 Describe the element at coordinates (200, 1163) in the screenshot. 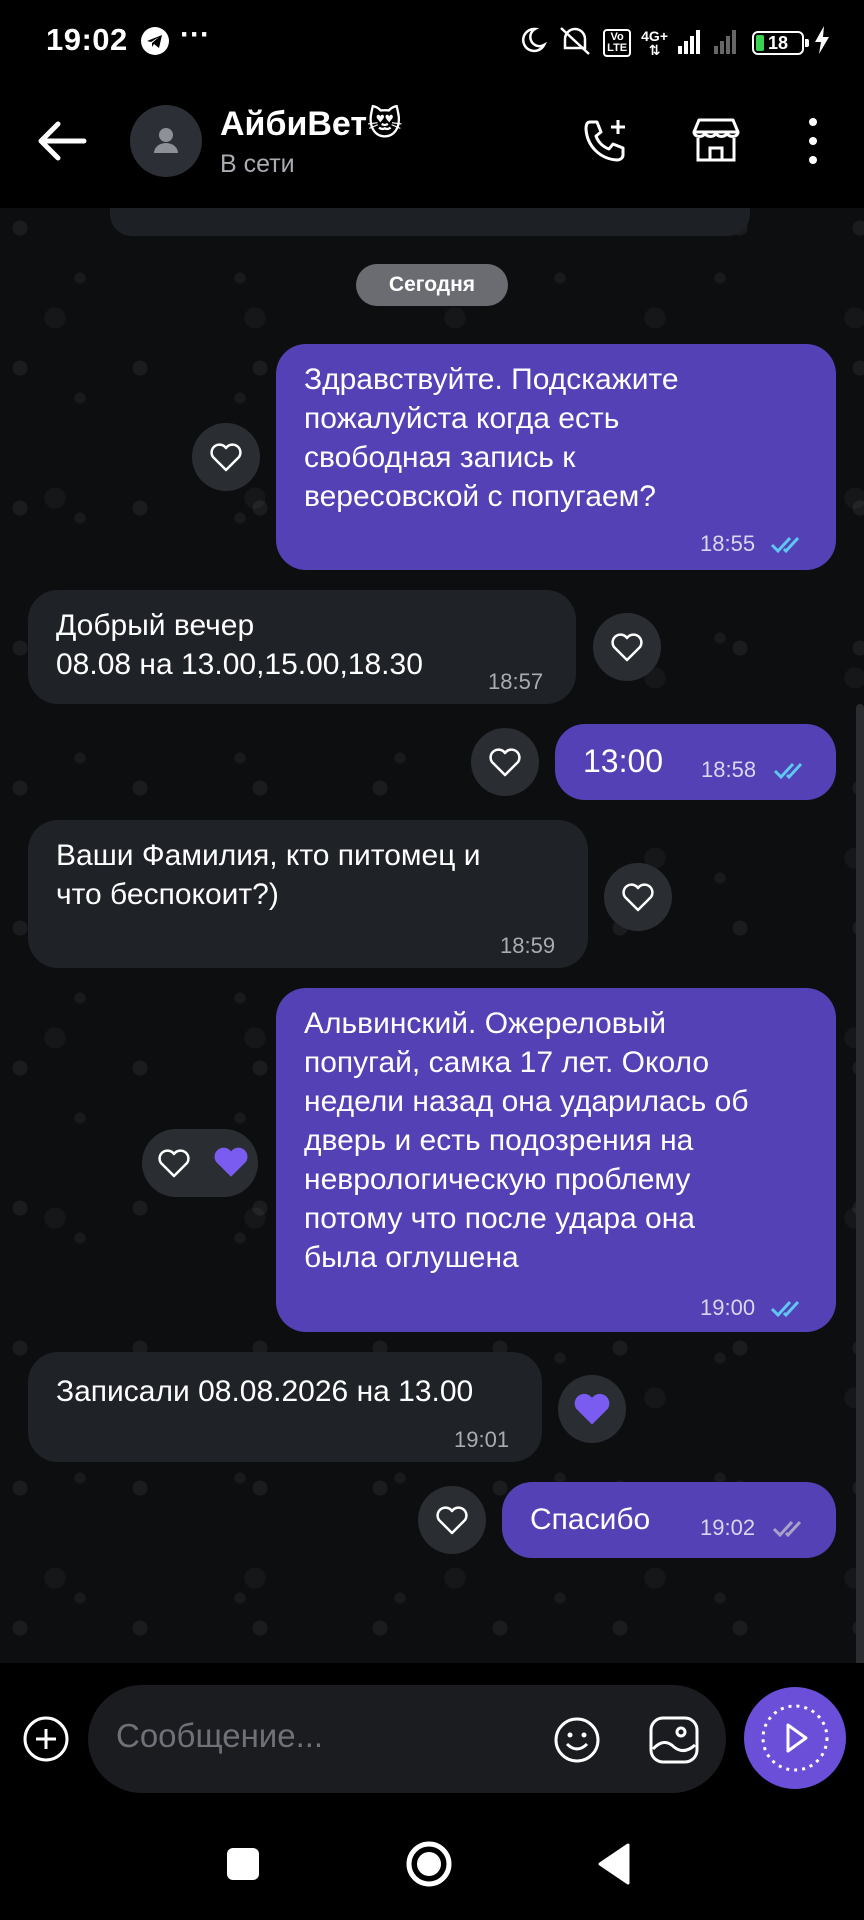

I see `reaction-group` at that location.